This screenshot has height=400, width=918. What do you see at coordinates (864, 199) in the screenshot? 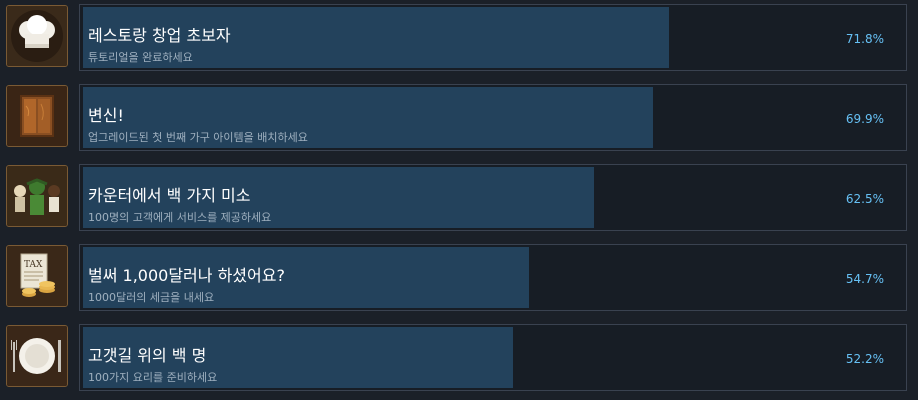
I see `unlock-percent: 62.5%` at bounding box center [864, 199].